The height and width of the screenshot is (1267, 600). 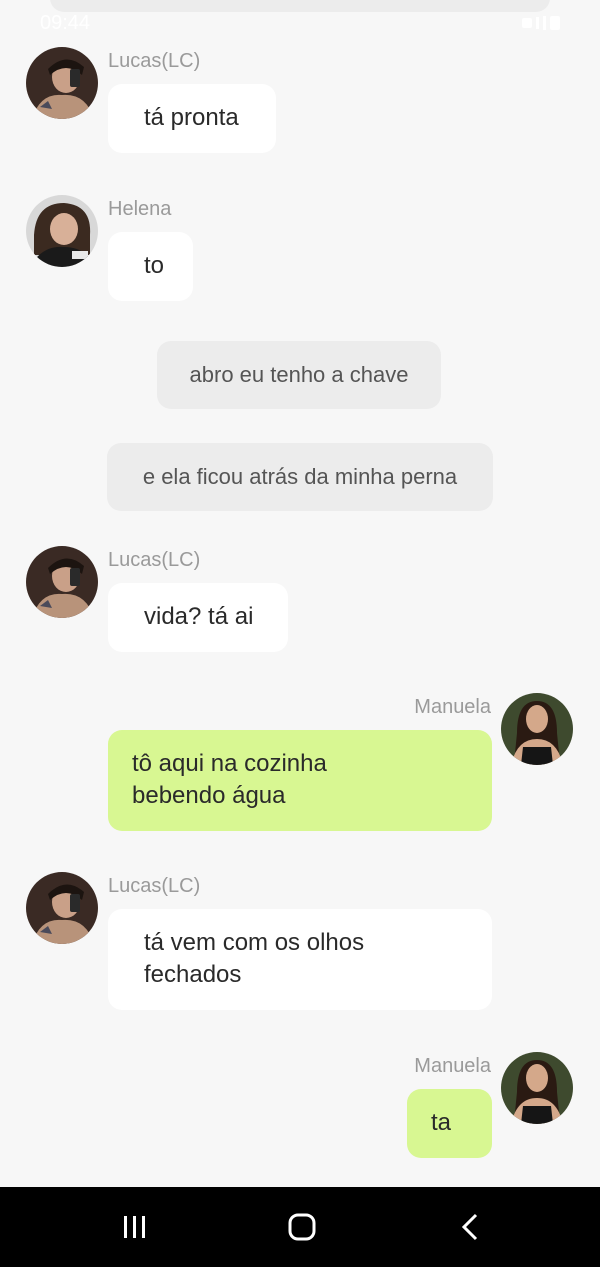 What do you see at coordinates (441, 1122) in the screenshot?
I see `message-text: ta` at bounding box center [441, 1122].